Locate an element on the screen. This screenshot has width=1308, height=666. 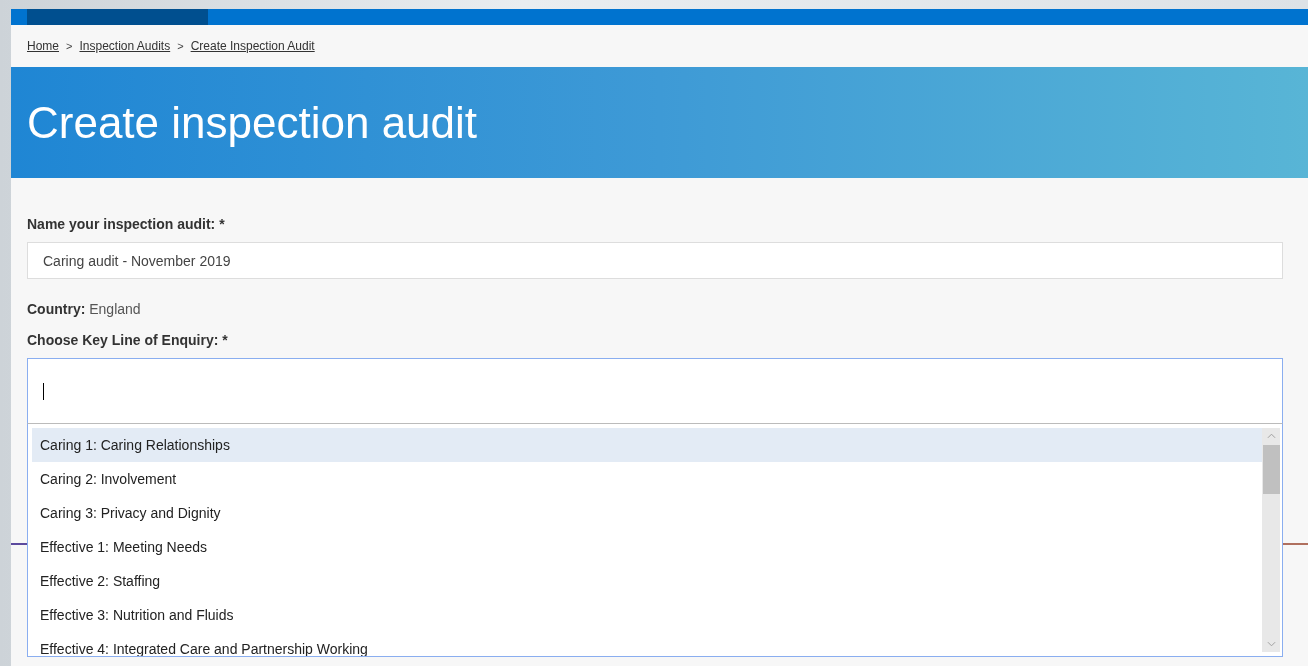
text-cursor is located at coordinates (43, 391).